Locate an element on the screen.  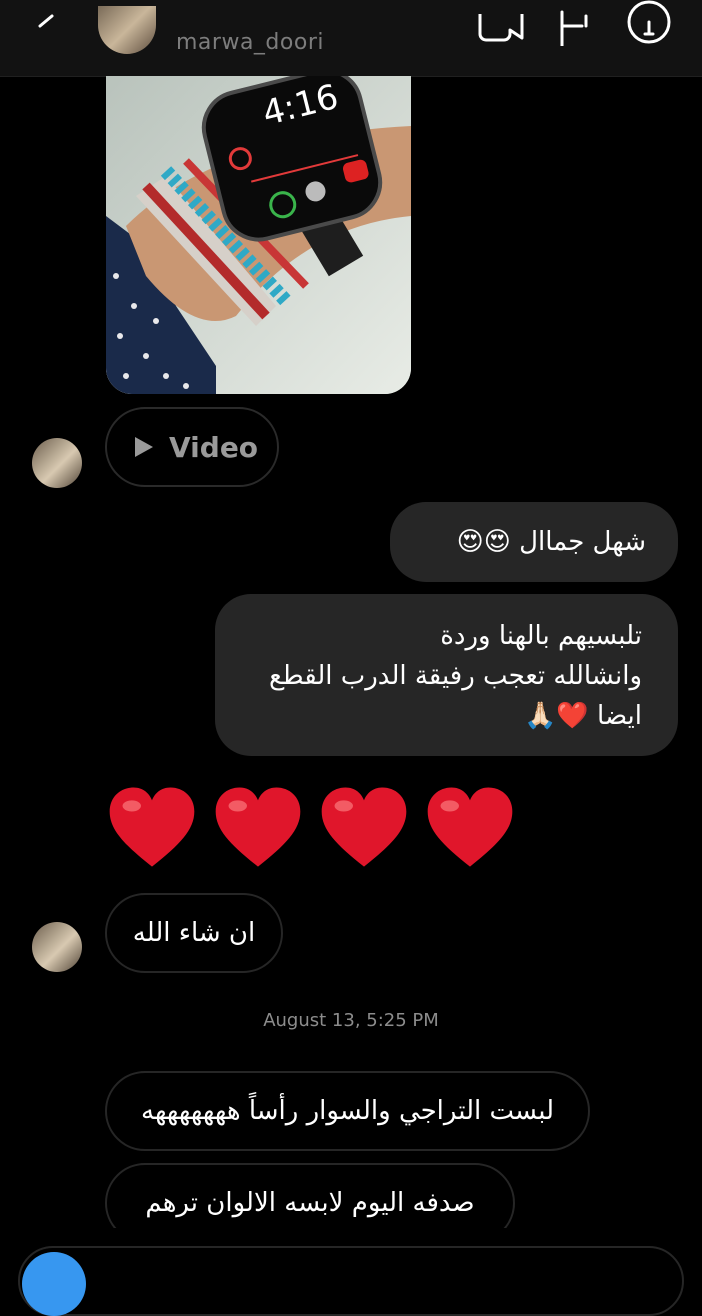
watch-photo: 4:16 is located at coordinates (258, 235).